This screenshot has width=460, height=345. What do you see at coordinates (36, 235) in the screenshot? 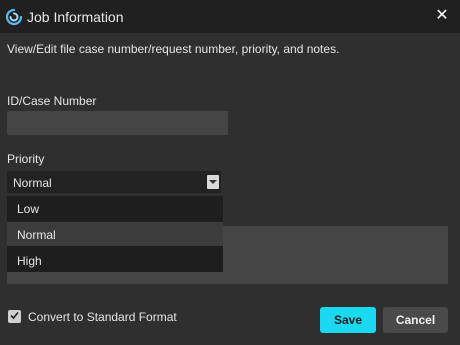
I see `option-label: Normal` at bounding box center [36, 235].